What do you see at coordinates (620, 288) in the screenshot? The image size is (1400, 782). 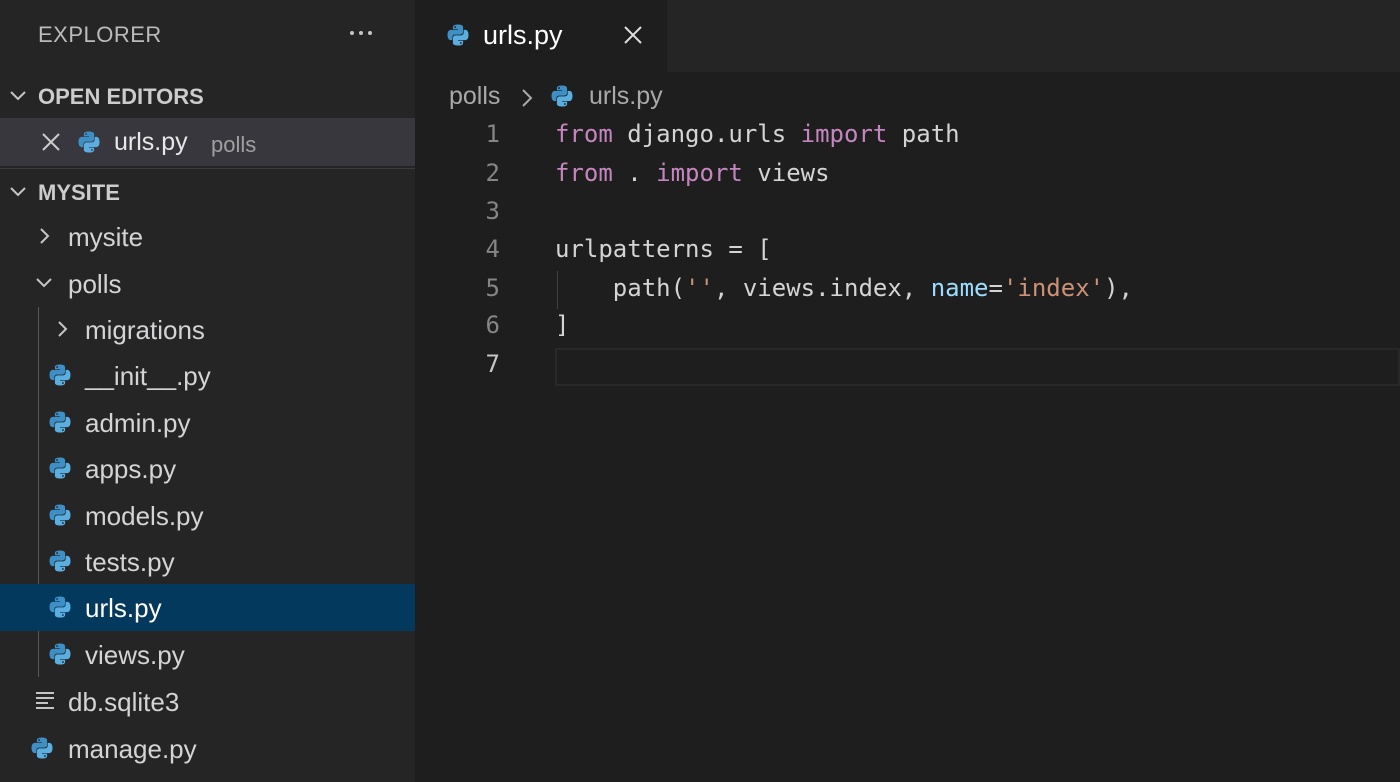 I see `code-token: path(` at bounding box center [620, 288].